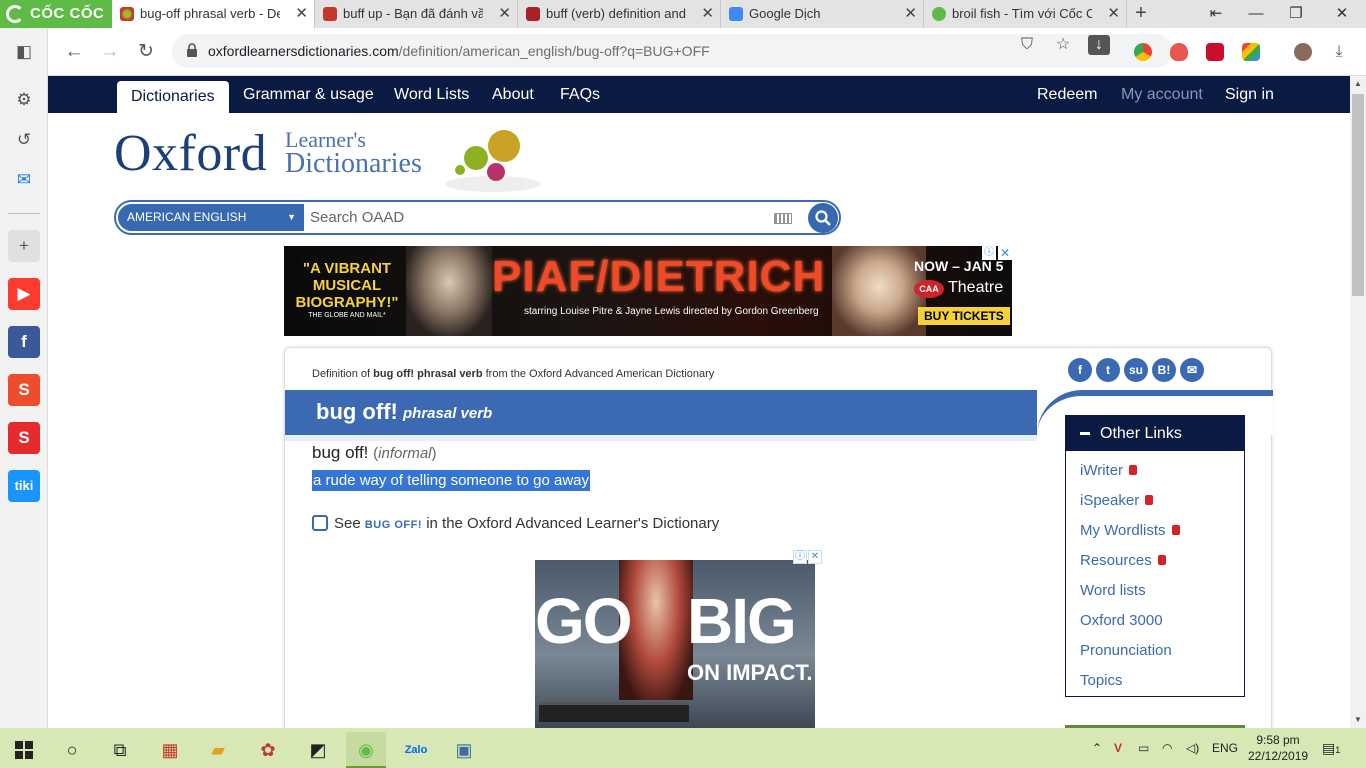 The image size is (1366, 768). I want to click on system-clock: 9:58 pm 22/12/2019, so click(1278, 748).